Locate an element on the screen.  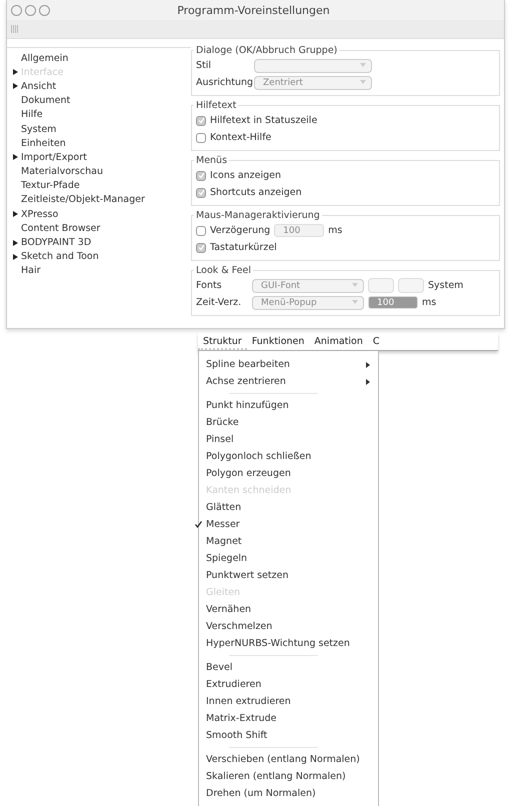
menu-item: Magnet is located at coordinates (288, 541).